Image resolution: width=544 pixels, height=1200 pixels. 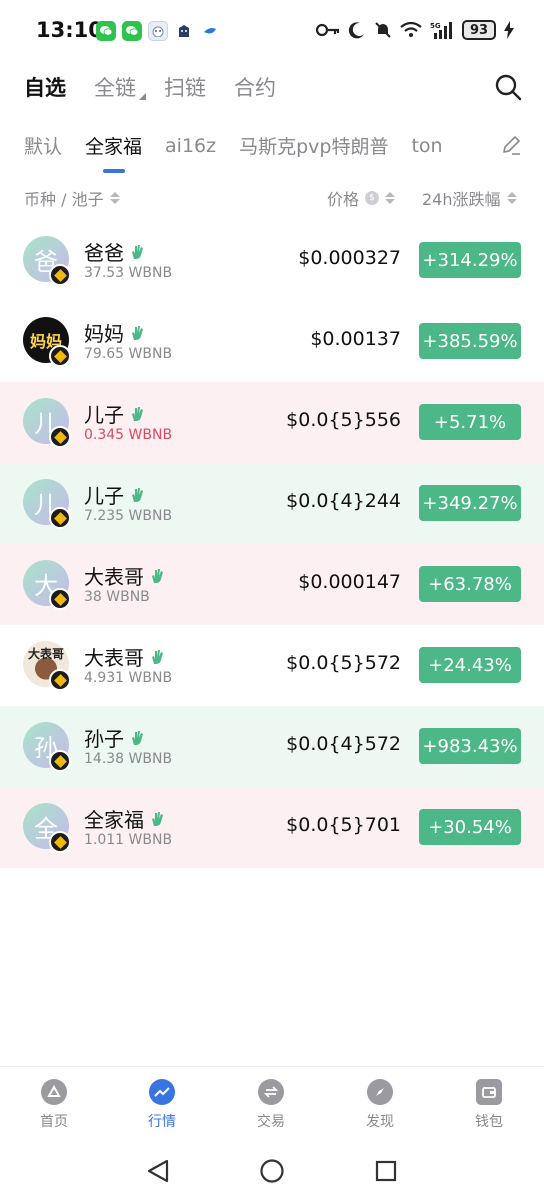 What do you see at coordinates (115, 88) in the screenshot?
I see `tab-all-chains-label: 全链` at bounding box center [115, 88].